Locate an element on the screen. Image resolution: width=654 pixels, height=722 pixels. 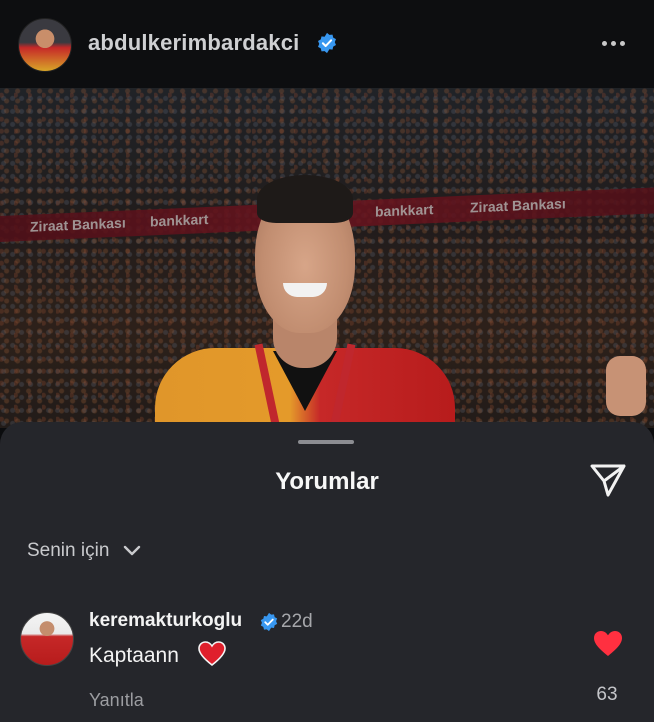
send-icon is located at coordinates (608, 480).